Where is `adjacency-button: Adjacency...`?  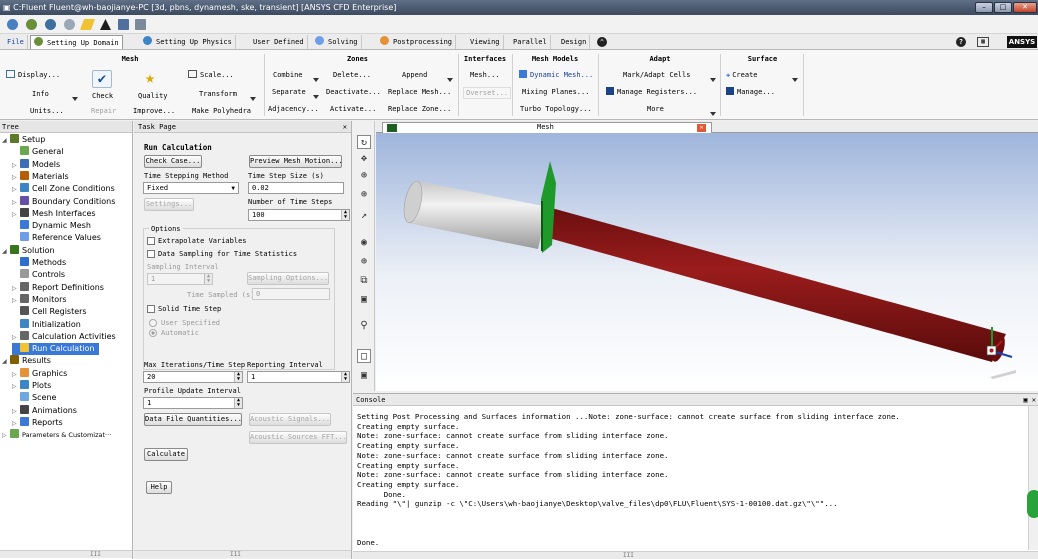 adjacency-button: Adjacency... is located at coordinates (293, 109).